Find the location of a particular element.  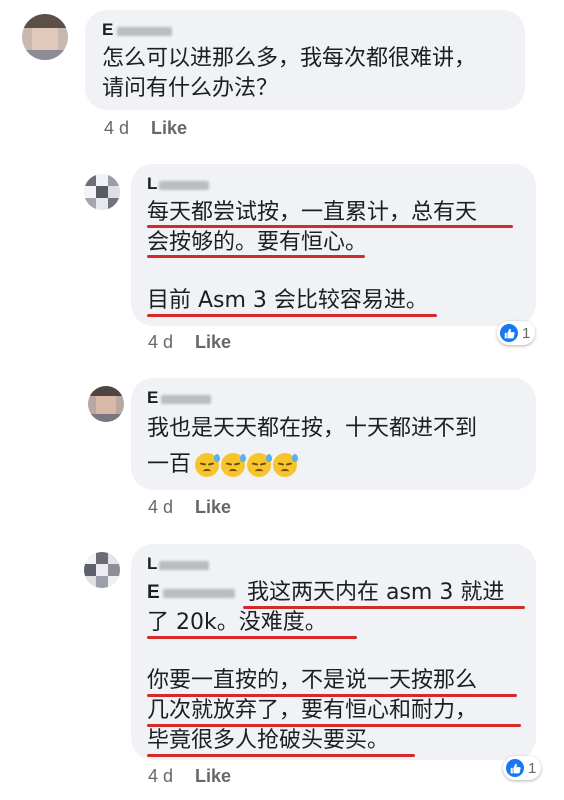

comment-bubble: E 我也是天天都在按，十天都进不到 一百 is located at coordinates (333, 434).